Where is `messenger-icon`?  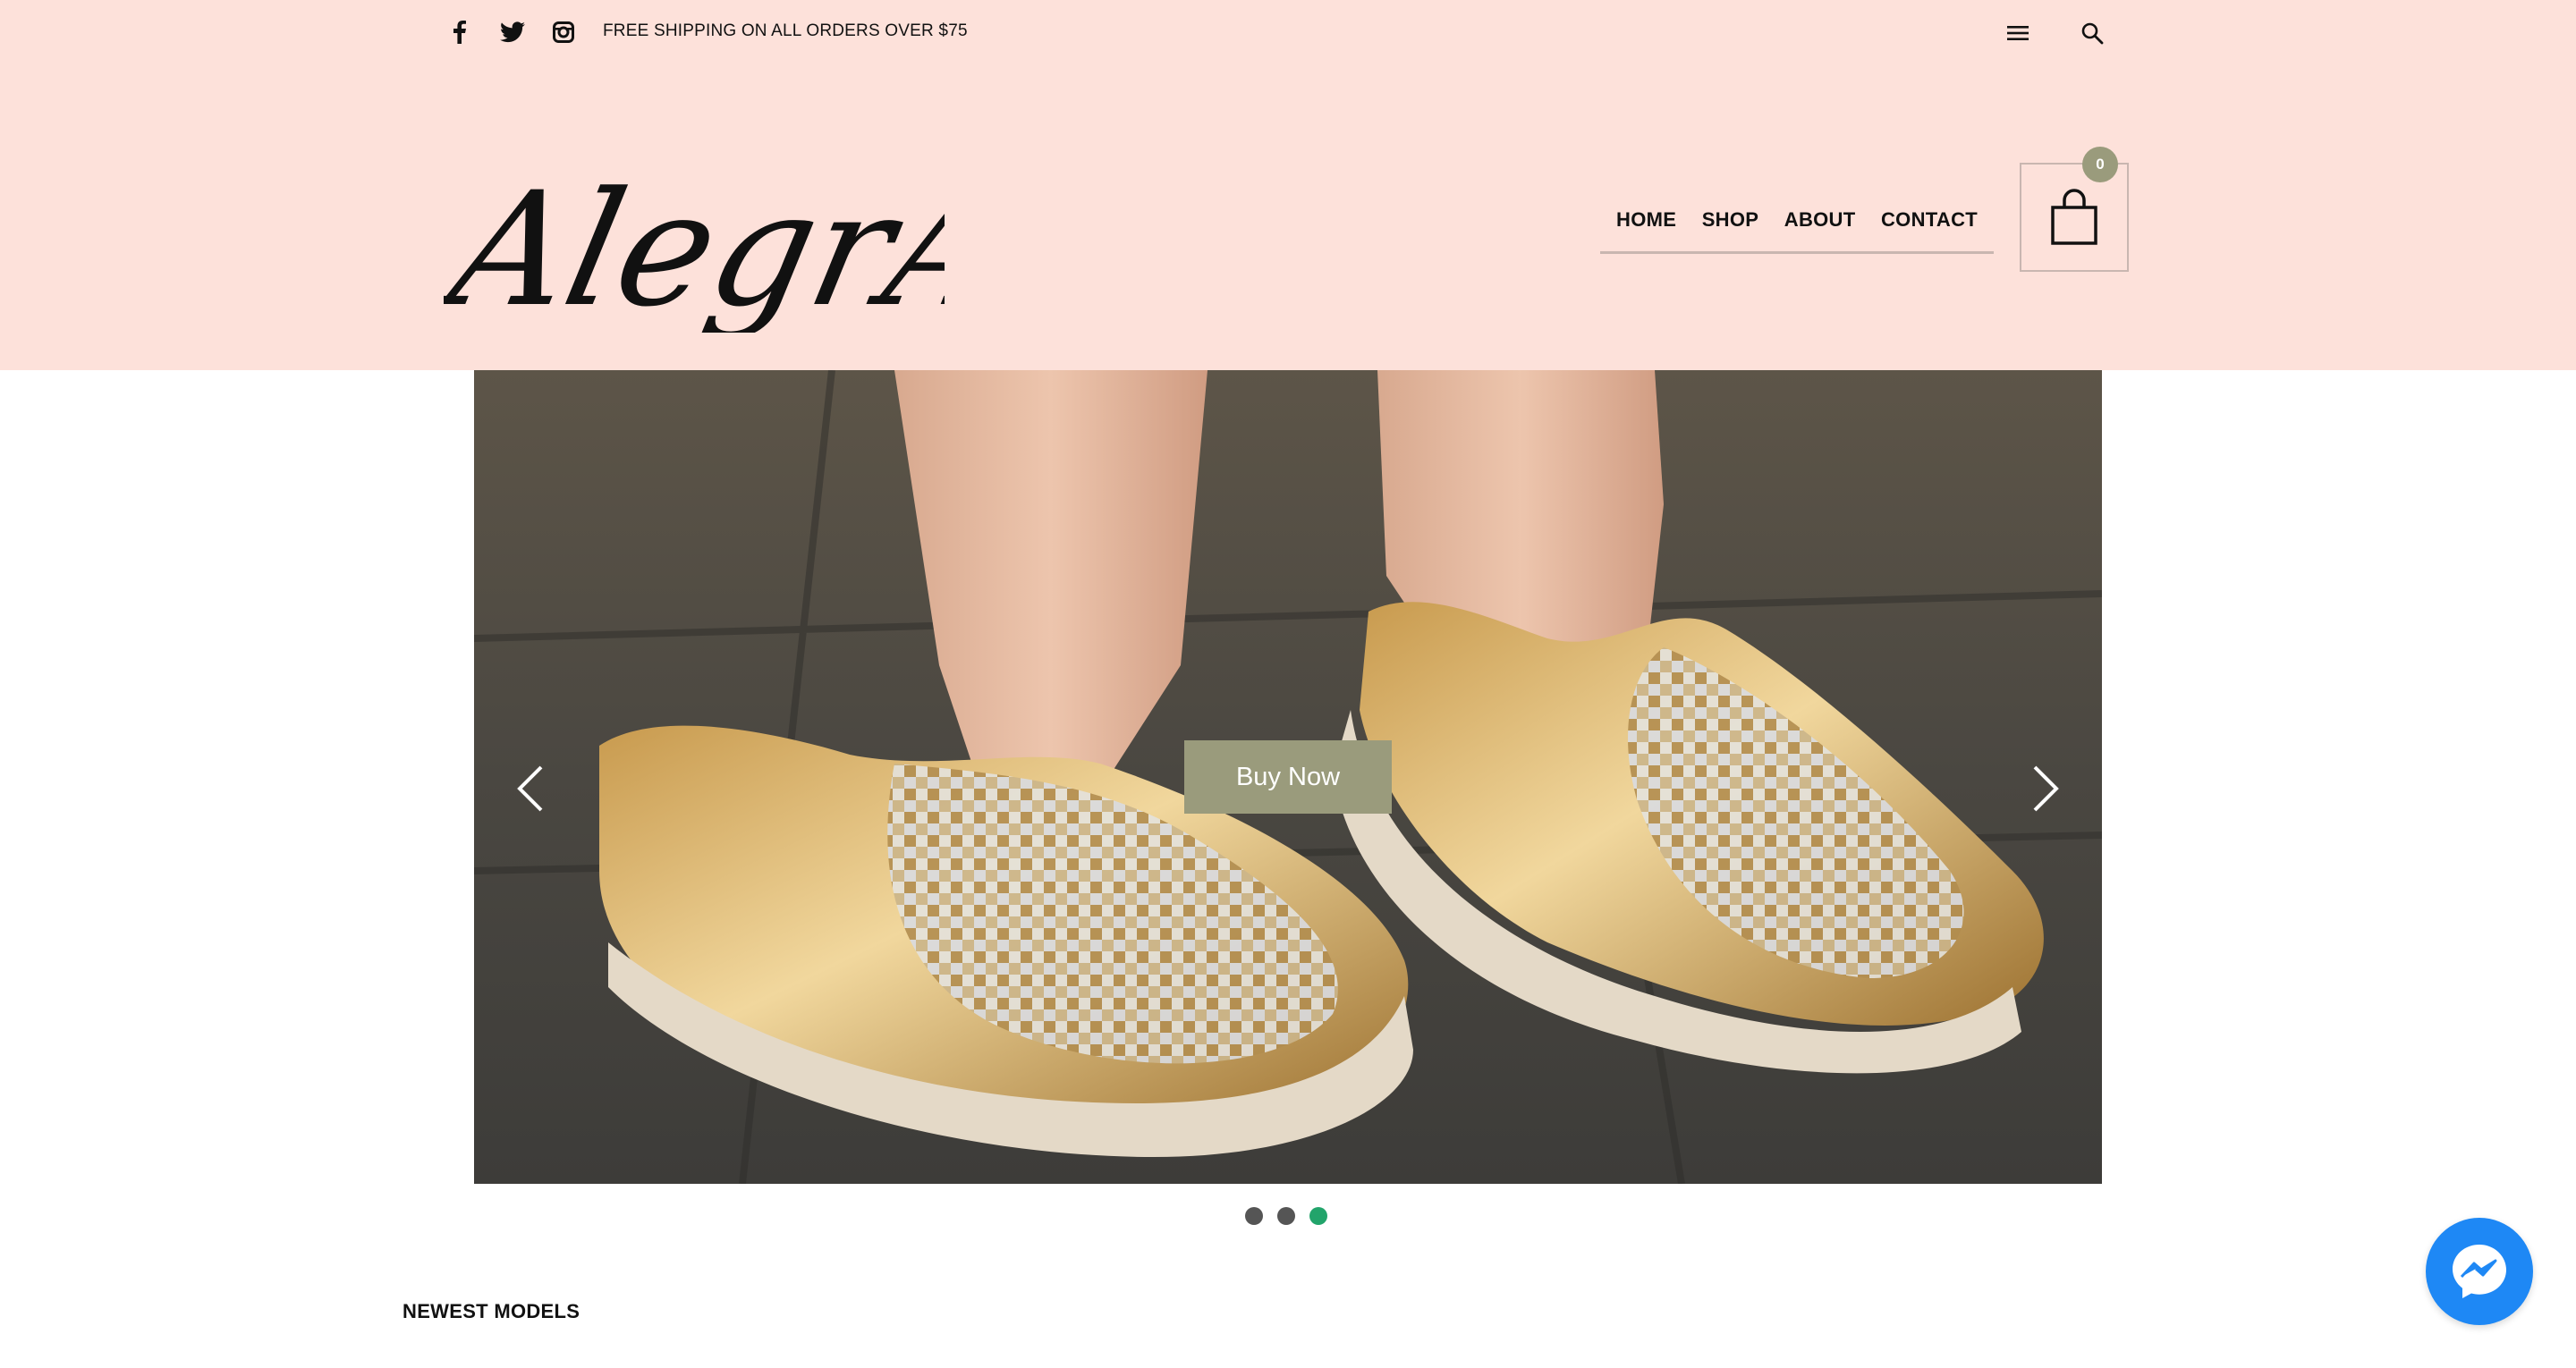 messenger-icon is located at coordinates (2479, 1272).